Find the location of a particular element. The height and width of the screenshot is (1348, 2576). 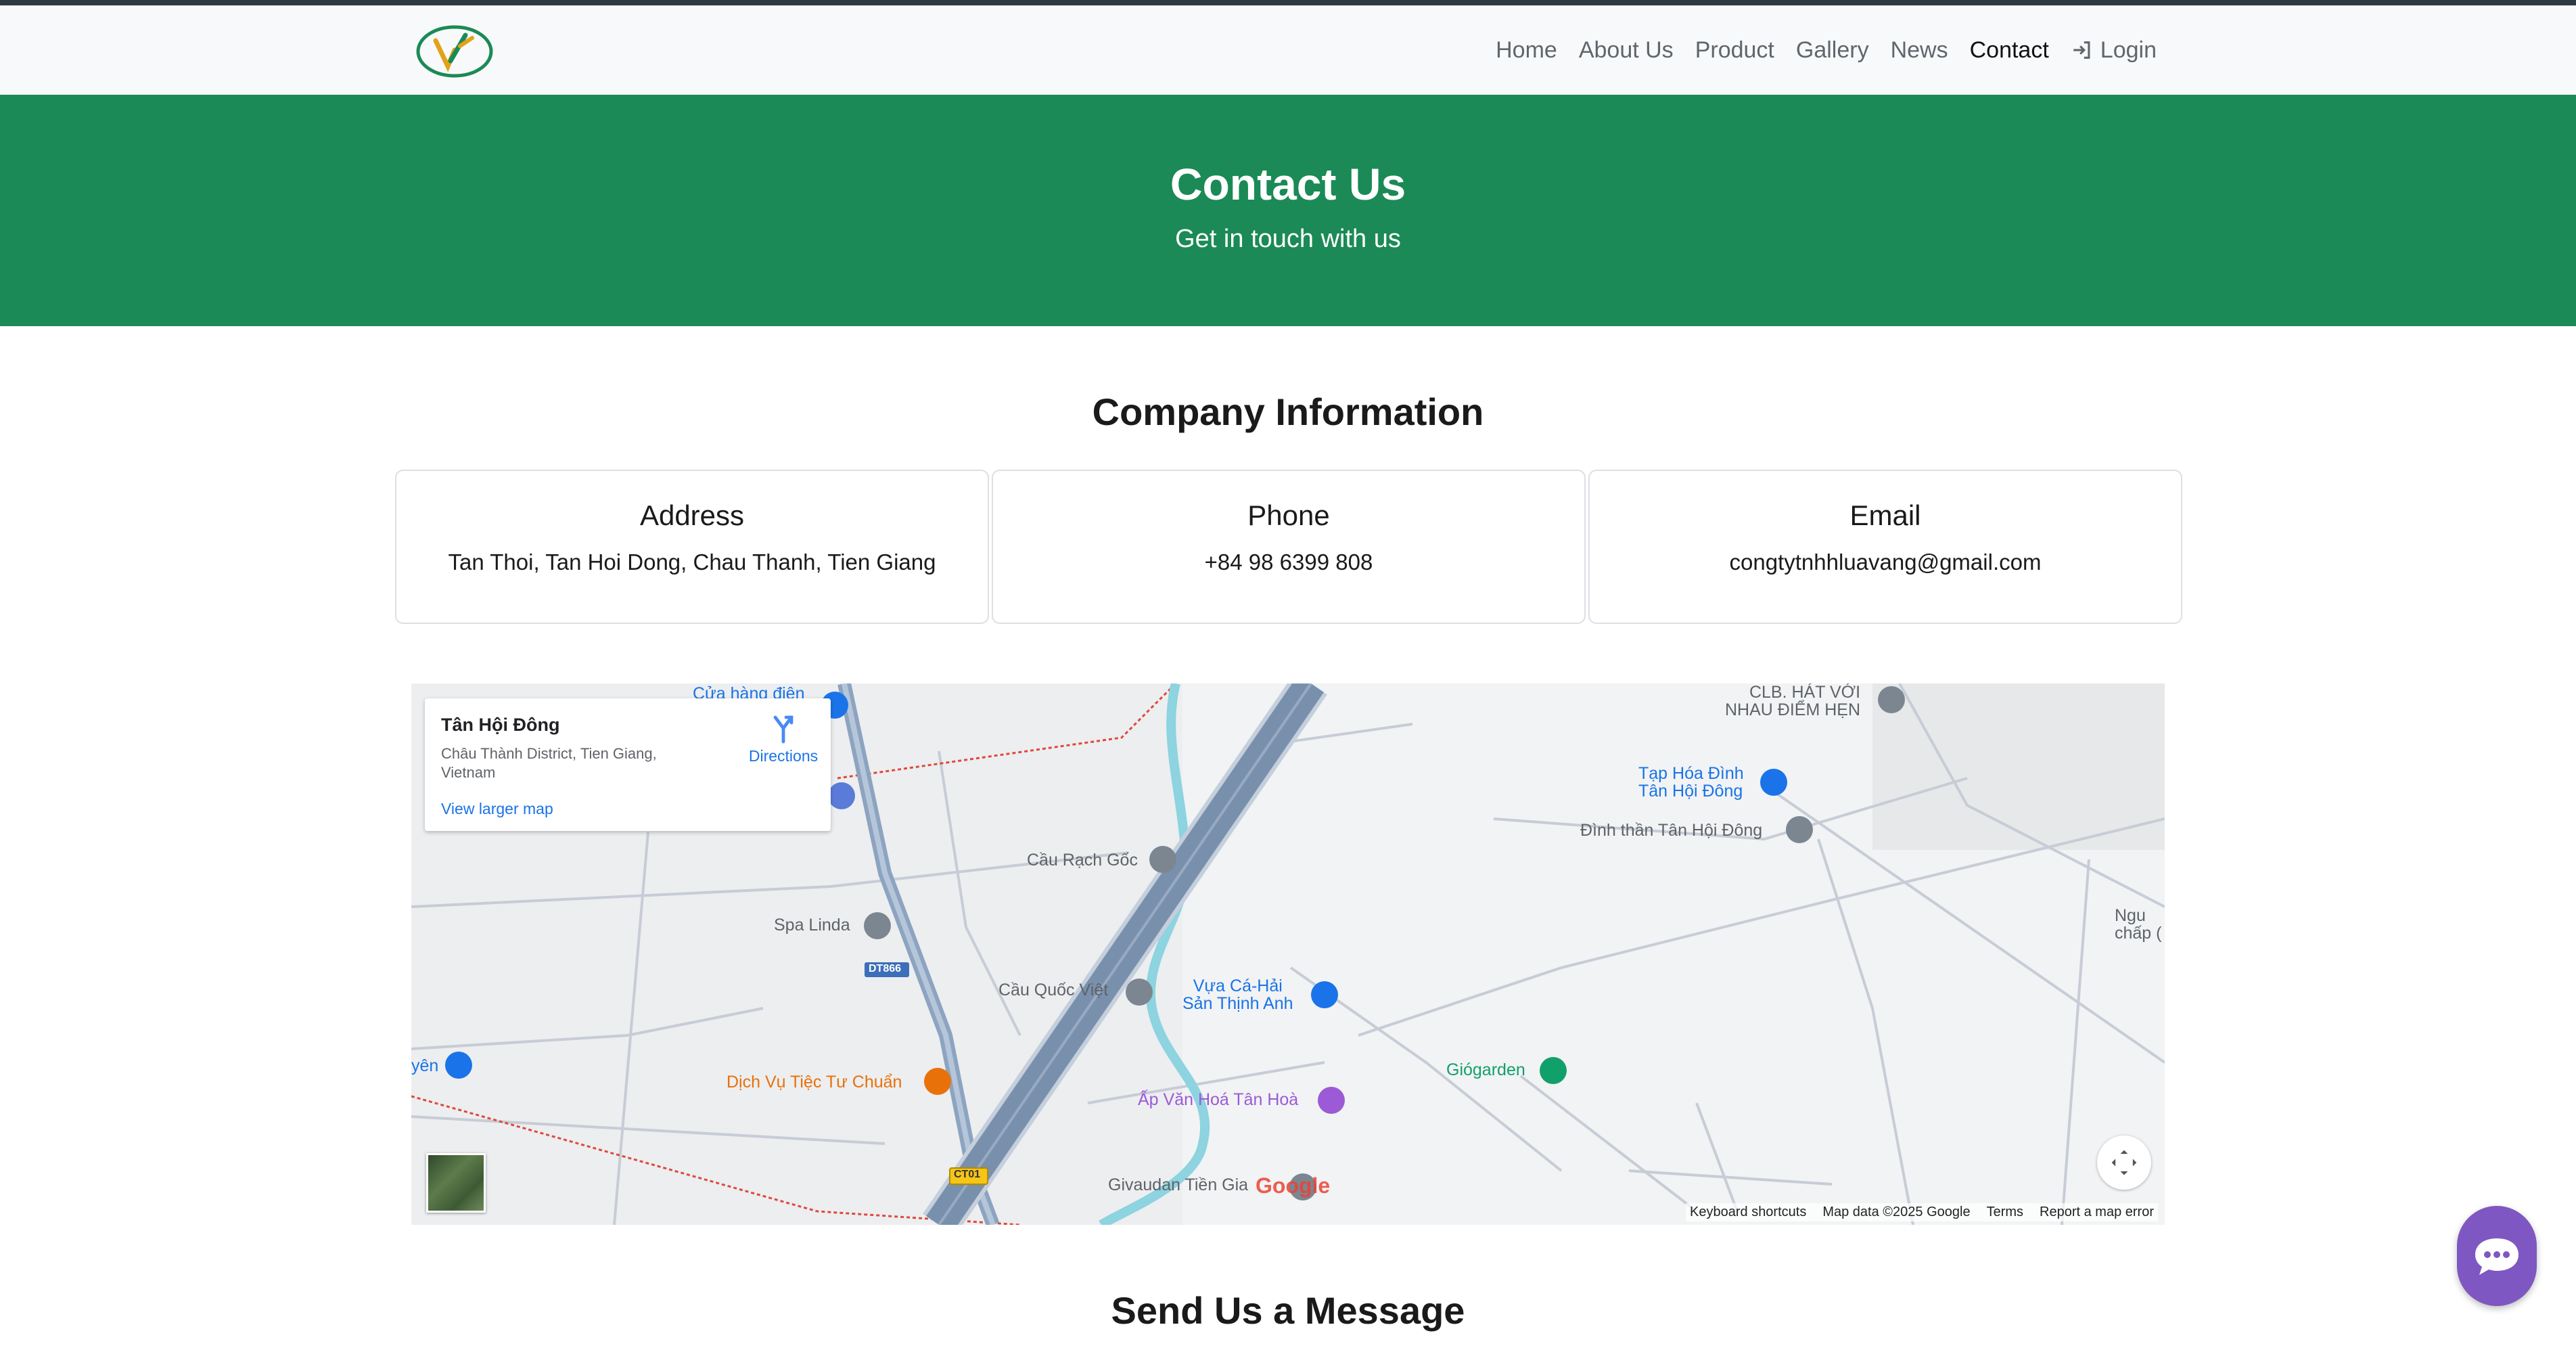

terms-link: Terms is located at coordinates (2005, 1212).